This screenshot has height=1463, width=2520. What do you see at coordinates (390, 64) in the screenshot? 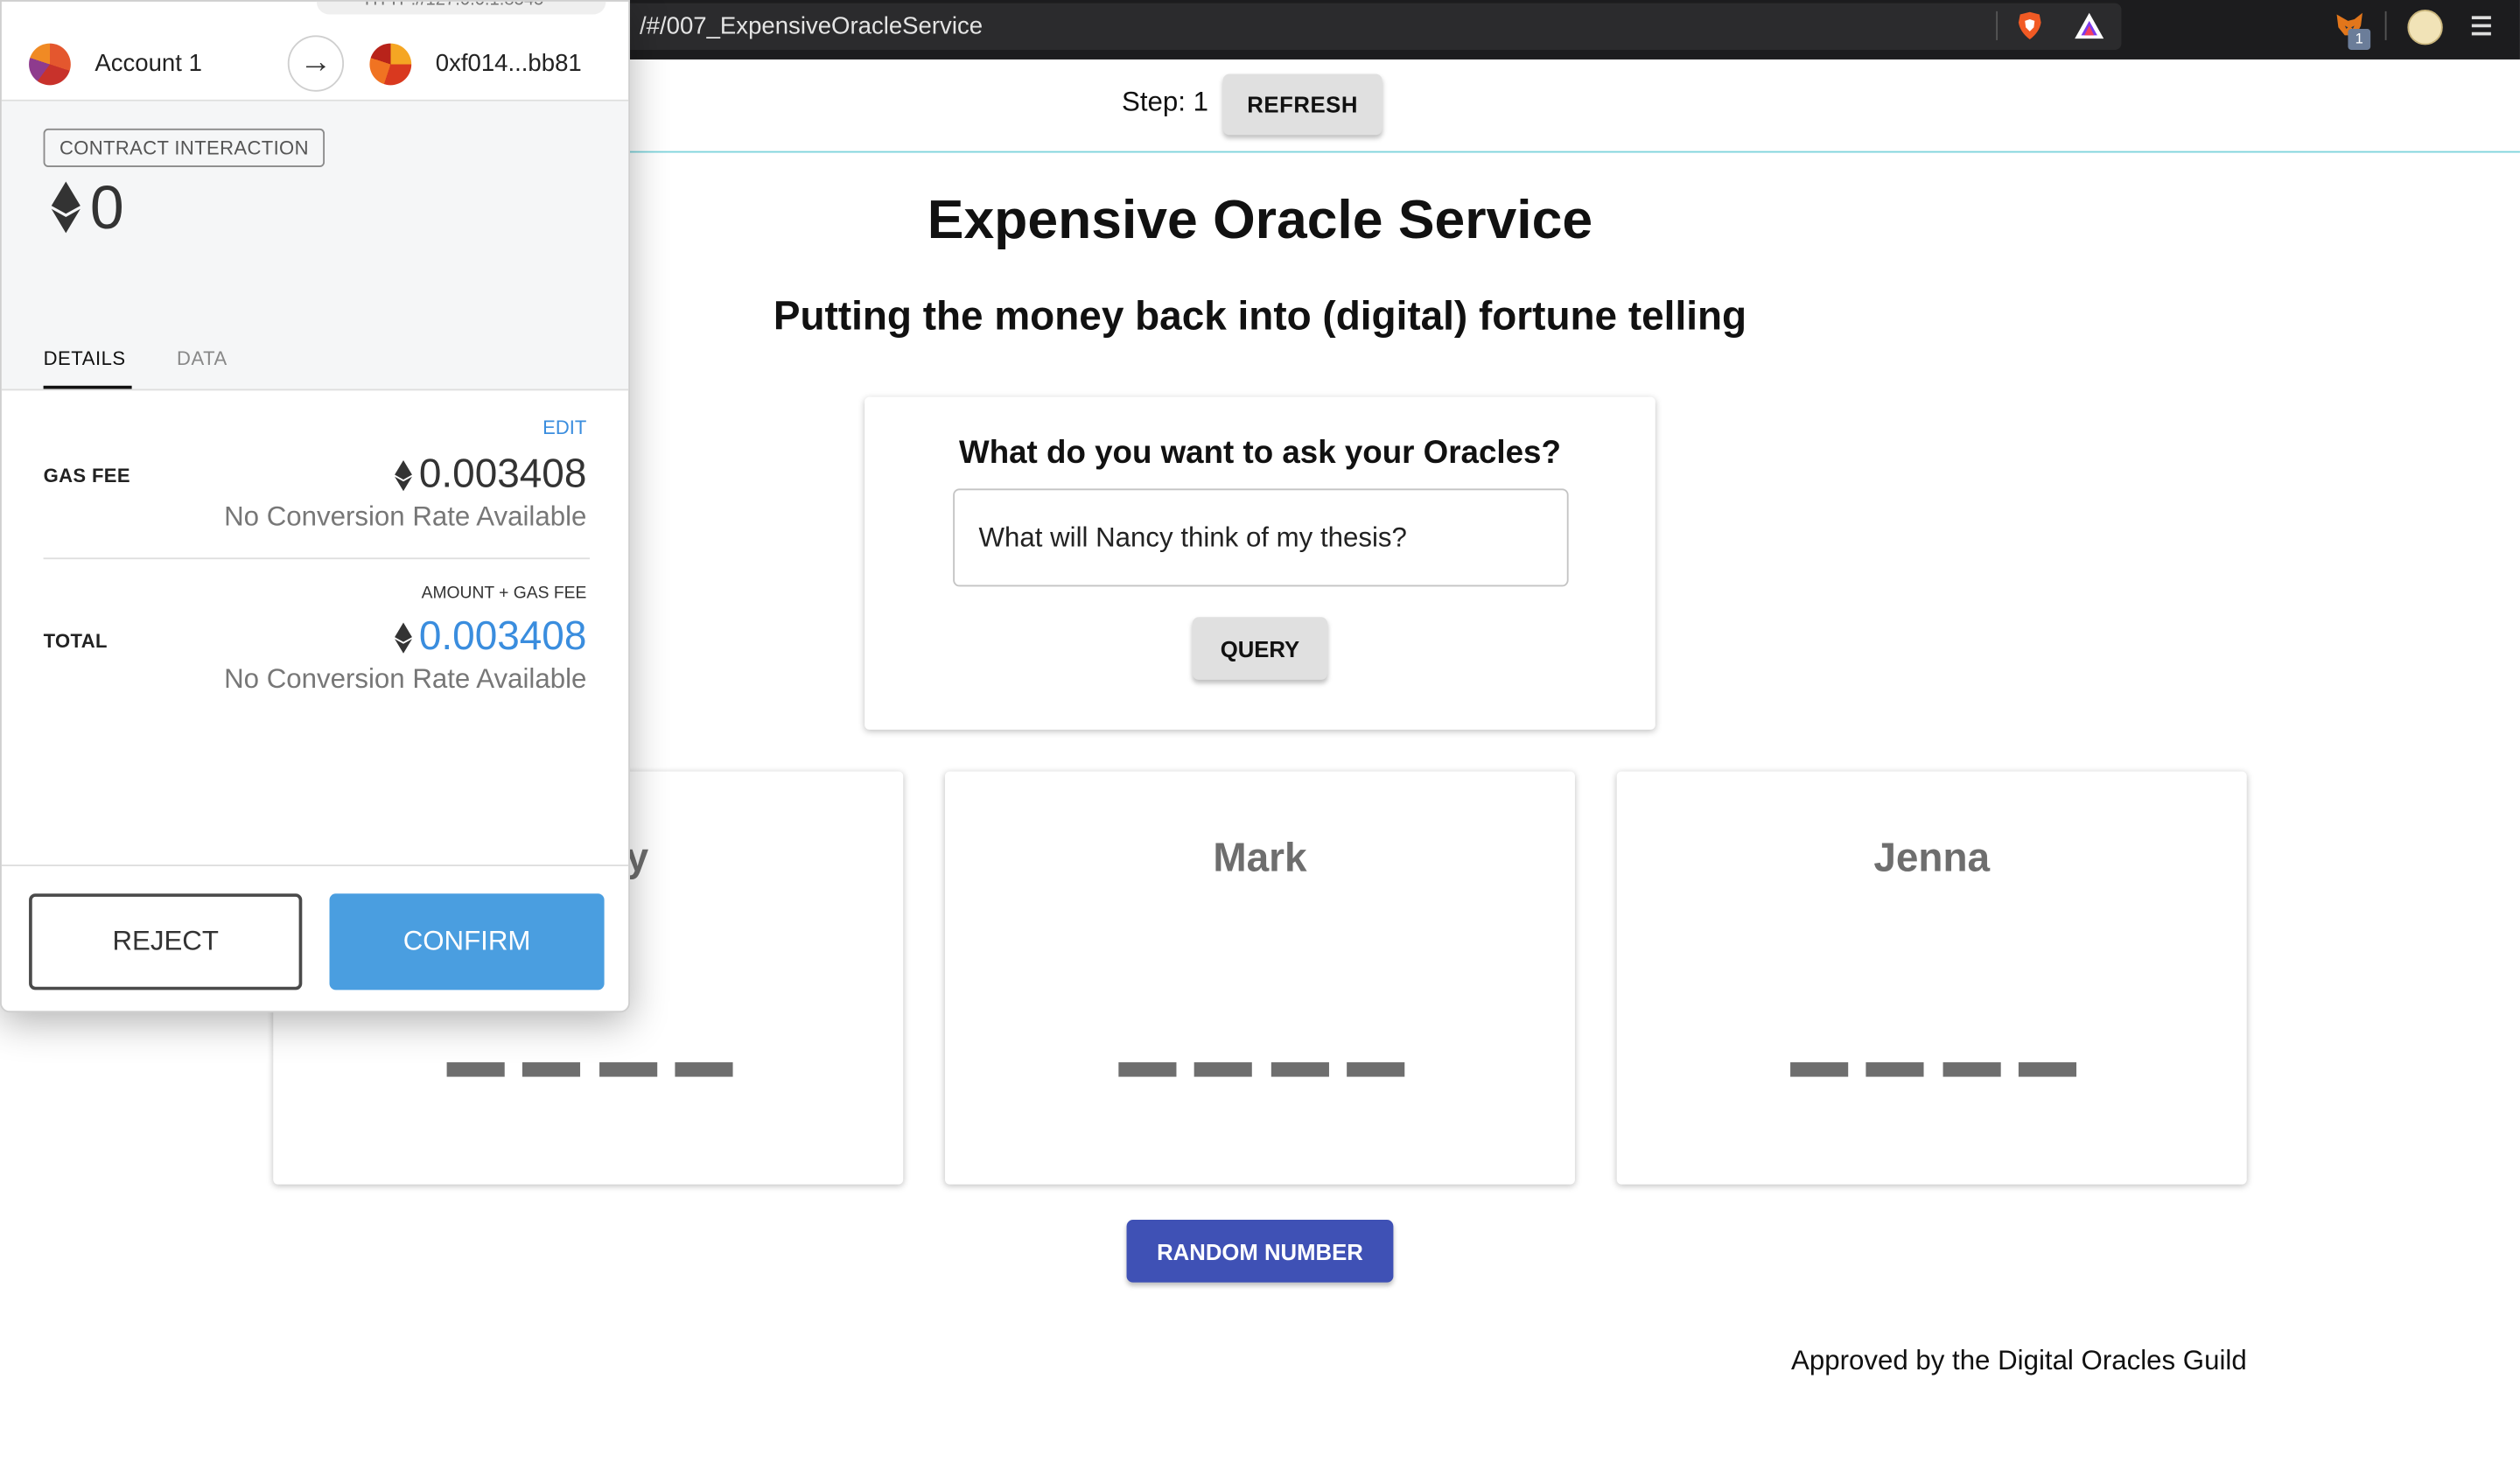
I see `recipient-identicon` at bounding box center [390, 64].